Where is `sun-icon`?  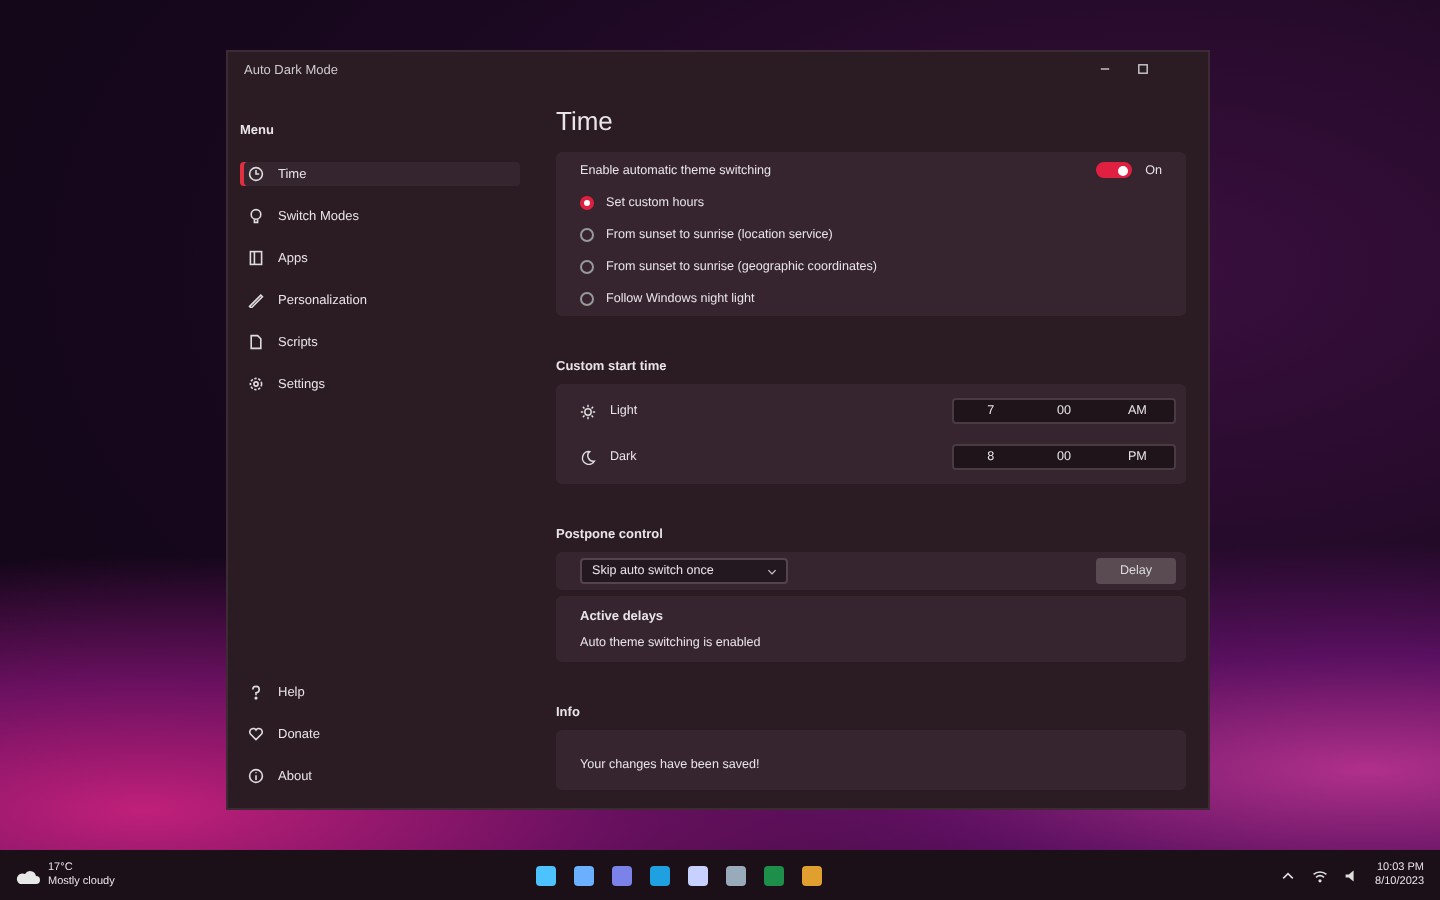
sun-icon is located at coordinates (588, 411).